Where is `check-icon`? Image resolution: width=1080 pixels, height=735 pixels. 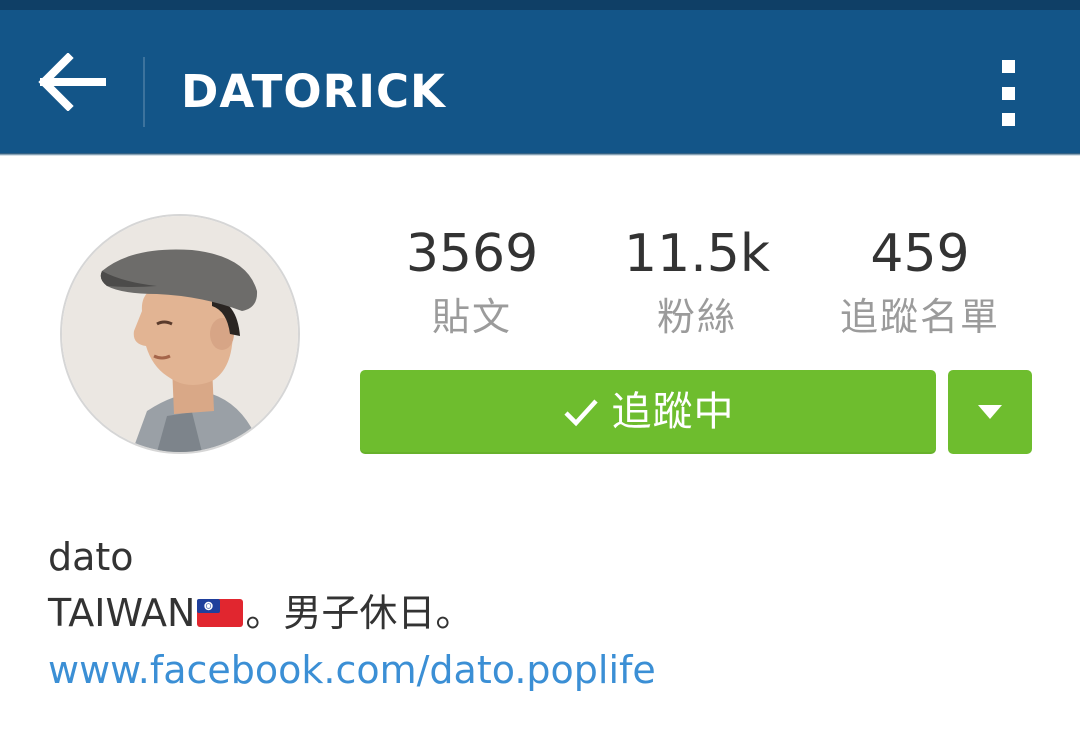 check-icon is located at coordinates (580, 413).